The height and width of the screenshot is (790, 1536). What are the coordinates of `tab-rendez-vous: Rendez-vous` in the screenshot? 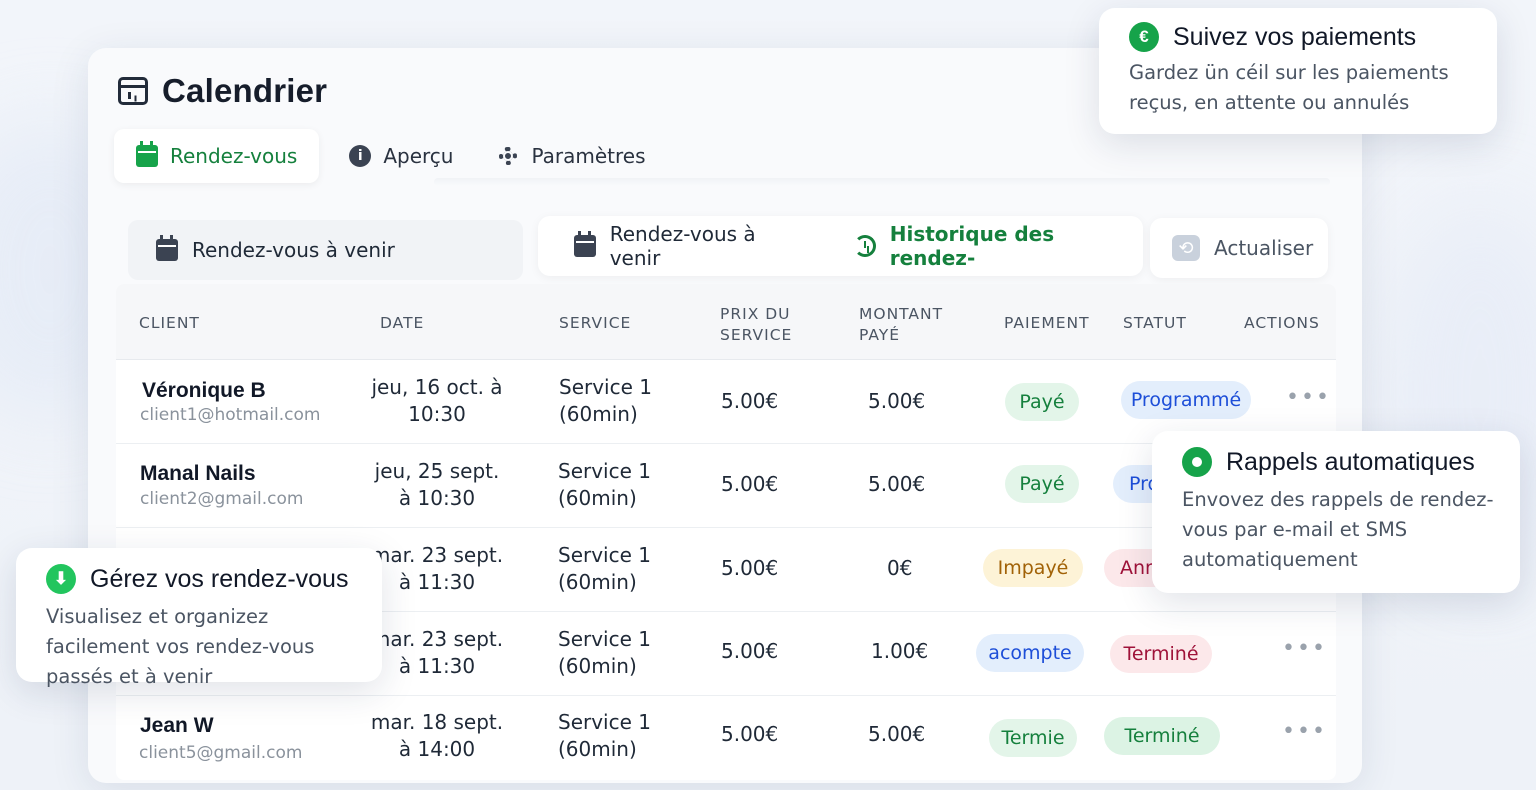 It's located at (217, 156).